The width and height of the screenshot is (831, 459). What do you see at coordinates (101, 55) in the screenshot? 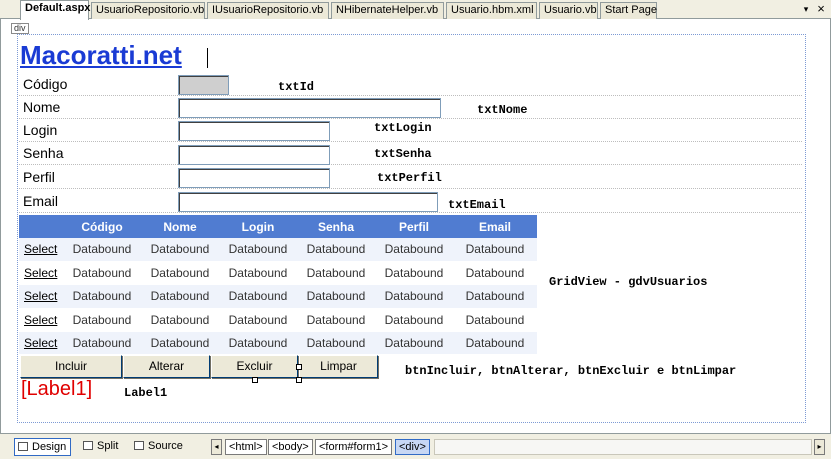
I see `brand-title: Macoratti.net` at bounding box center [101, 55].